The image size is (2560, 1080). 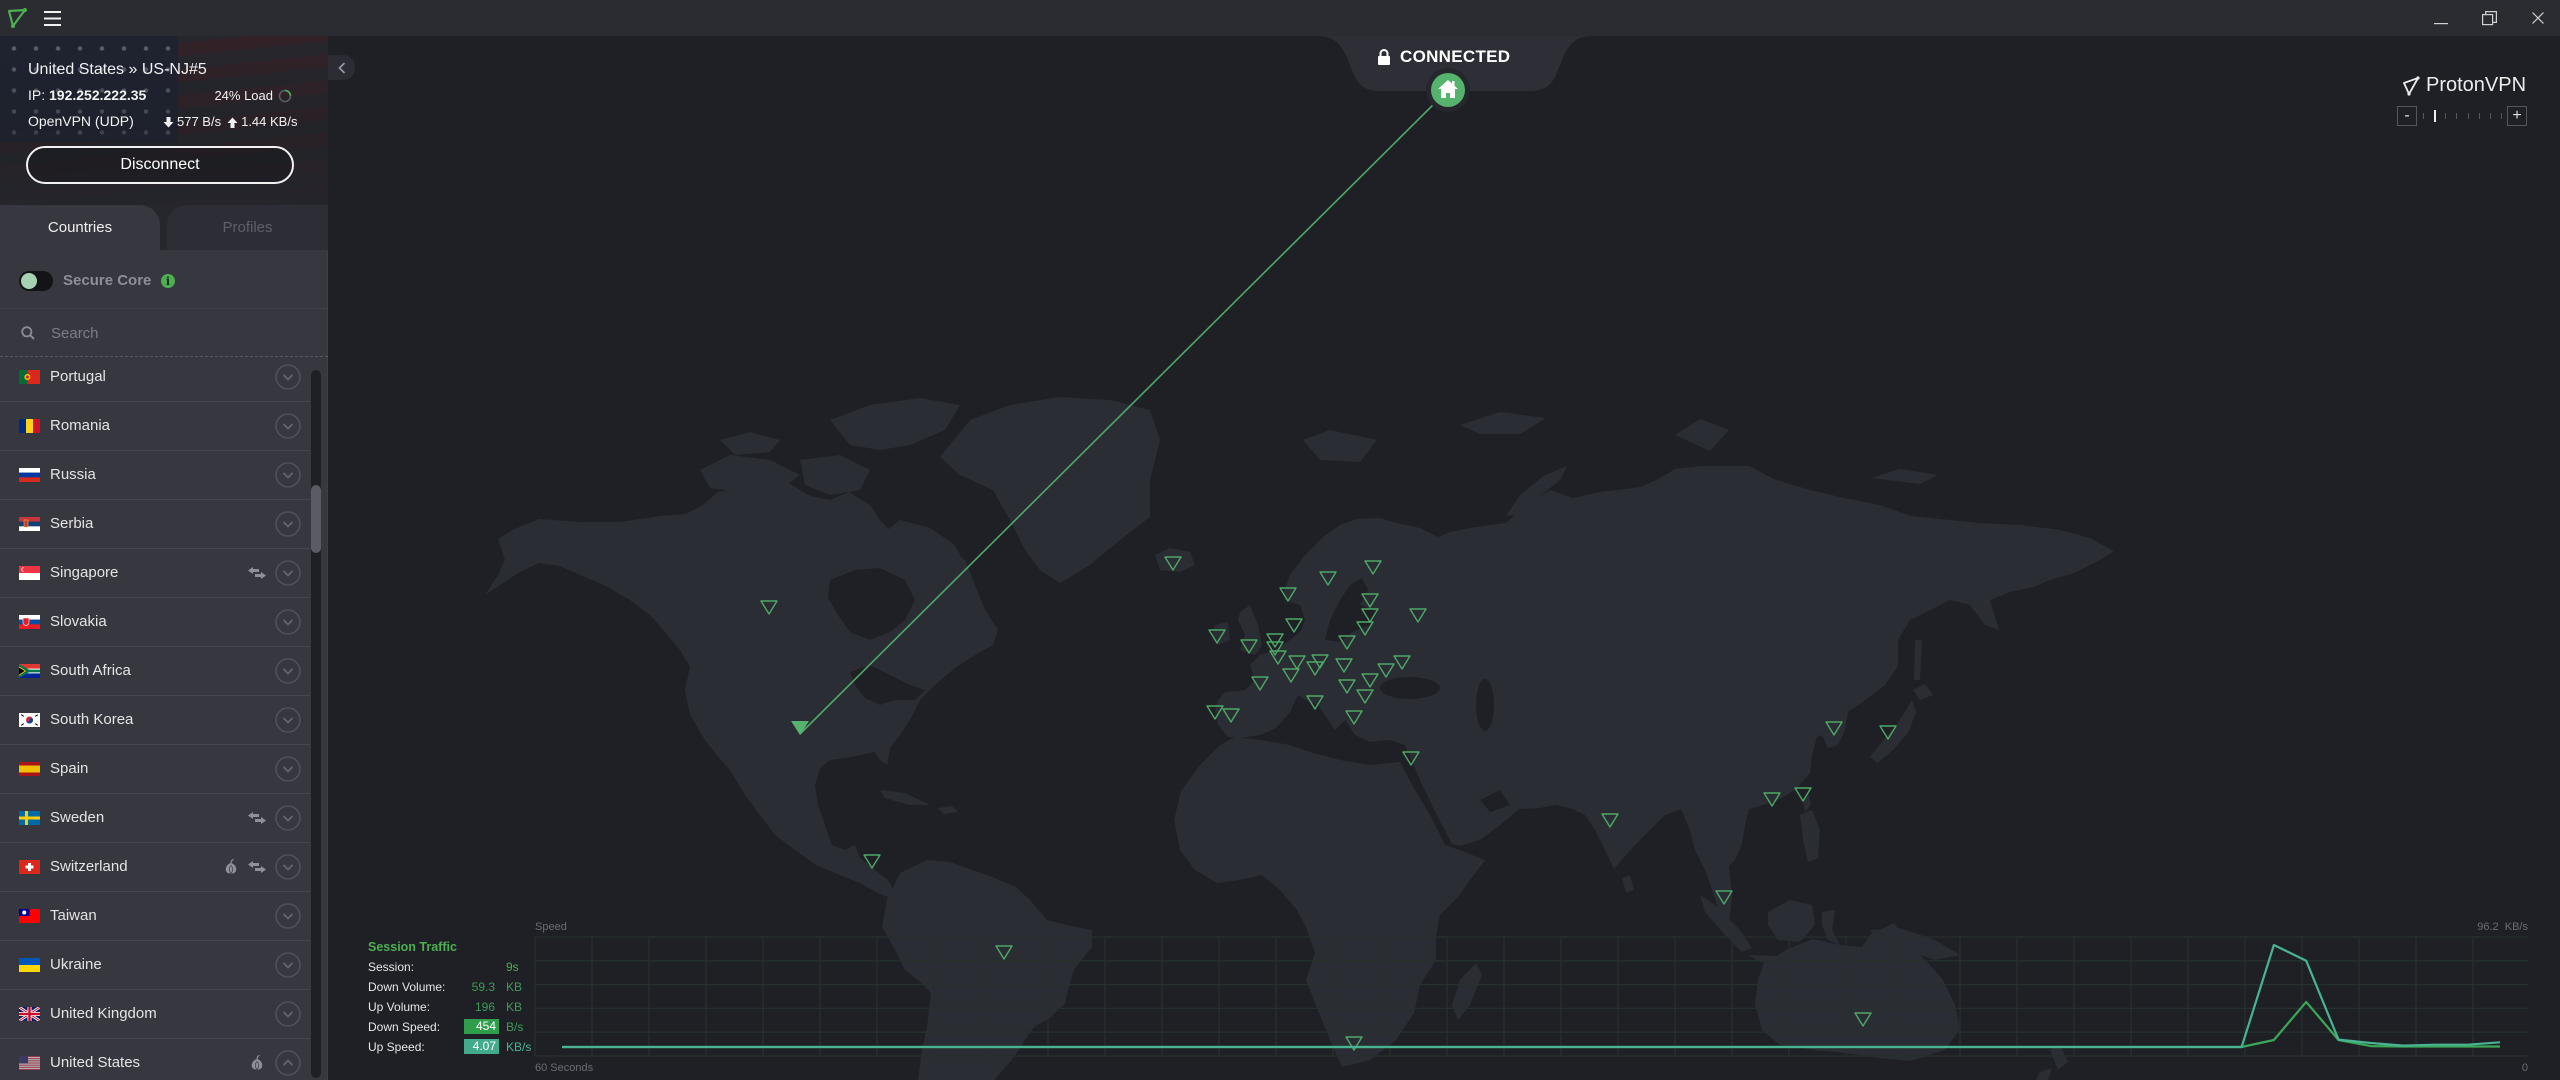 I want to click on country-row: Romania, so click(x=155, y=426).